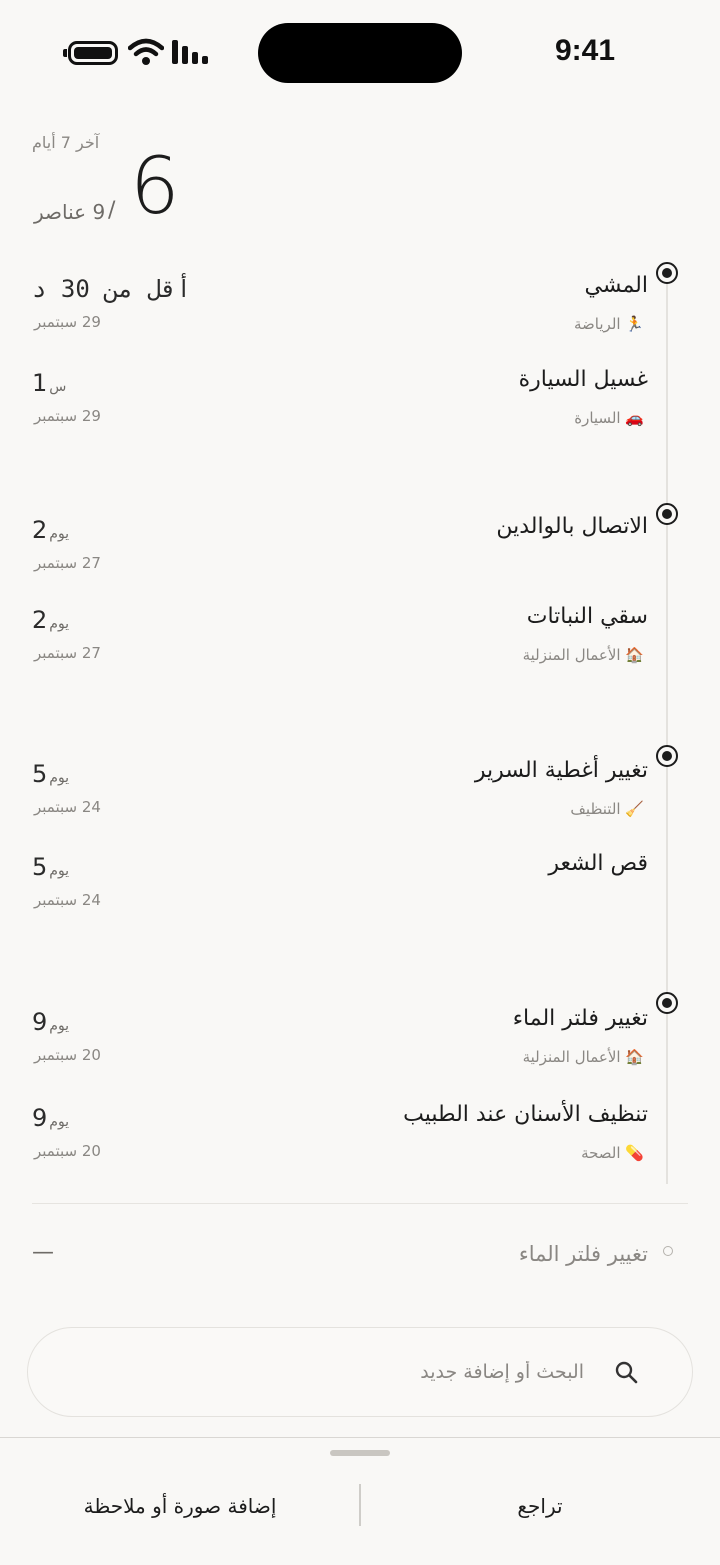  What do you see at coordinates (580, 1018) in the screenshot?
I see `item-title: تغيير فلتر الماء` at bounding box center [580, 1018].